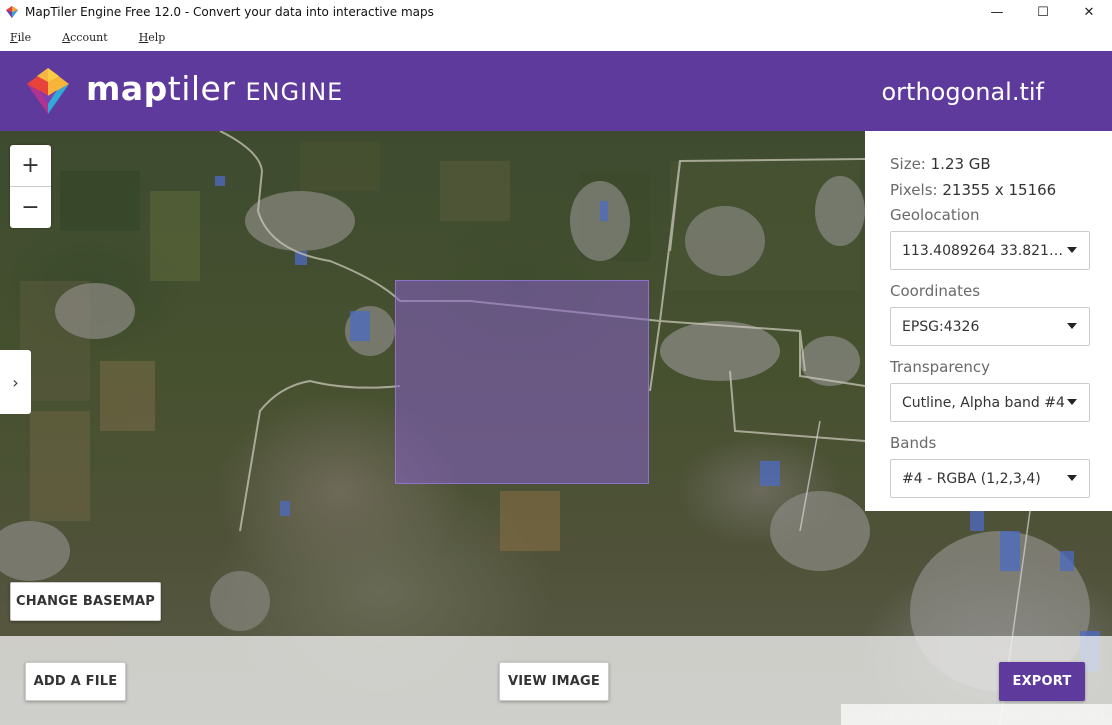  Describe the element at coordinates (30, 207) in the screenshot. I see `zoom-out-button: −` at that location.